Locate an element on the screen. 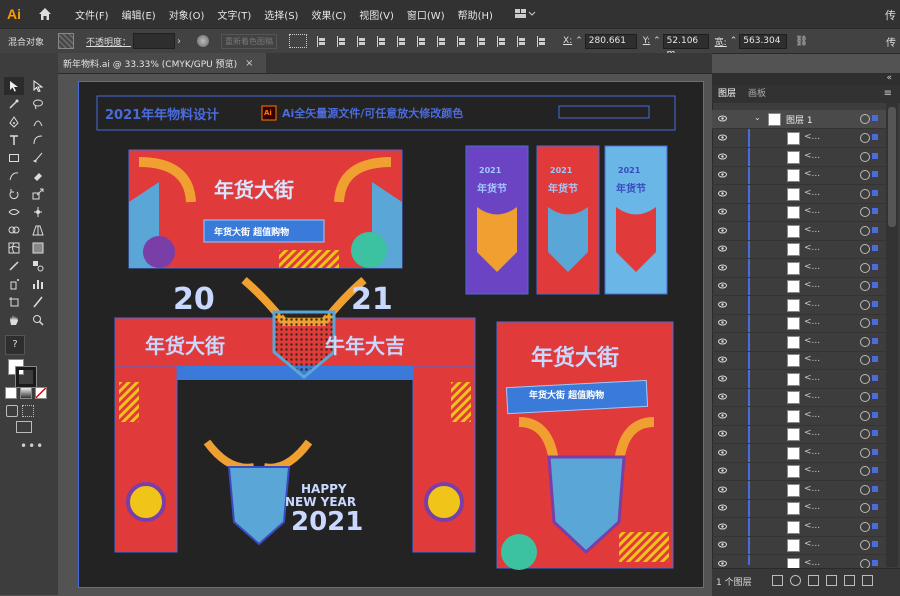 This screenshot has height=596, width=900. width-tool-icon is located at coordinates (14, 212).